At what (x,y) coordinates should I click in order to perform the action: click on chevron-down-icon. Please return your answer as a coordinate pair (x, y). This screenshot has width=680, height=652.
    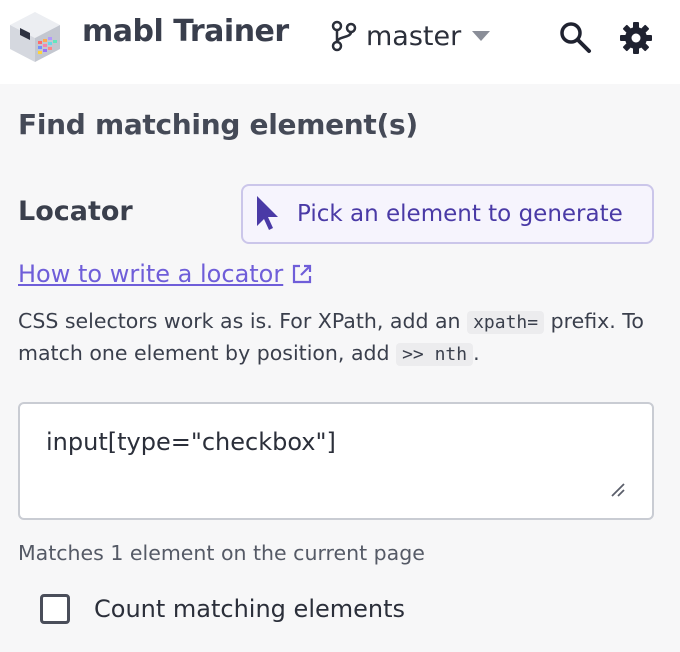
    Looking at the image, I should click on (481, 36).